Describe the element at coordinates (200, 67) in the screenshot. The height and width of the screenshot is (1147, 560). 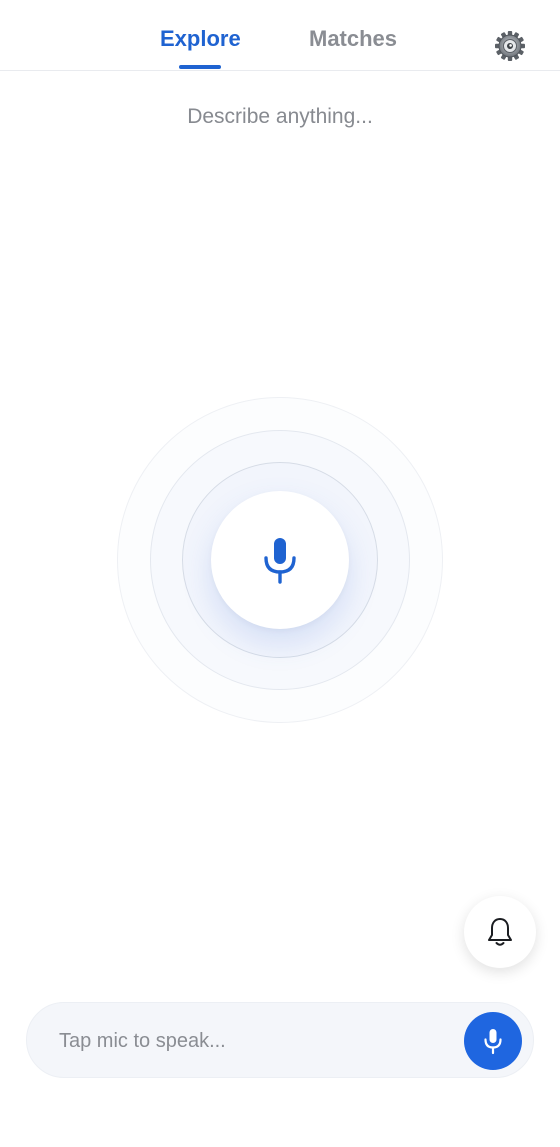
I see `active-tab-indicator` at that location.